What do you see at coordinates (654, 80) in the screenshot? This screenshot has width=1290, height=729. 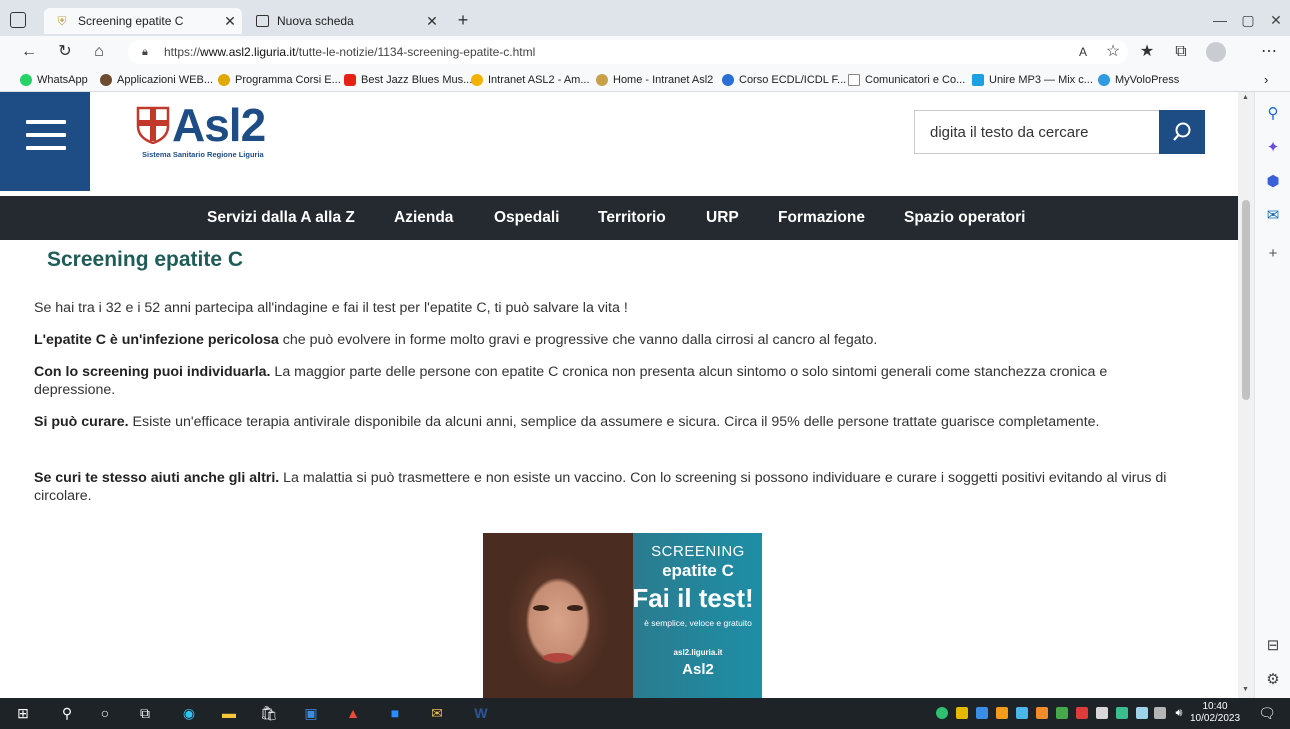 I see `bookmark-home-intranet: Home - Intranet Asl2` at bounding box center [654, 80].